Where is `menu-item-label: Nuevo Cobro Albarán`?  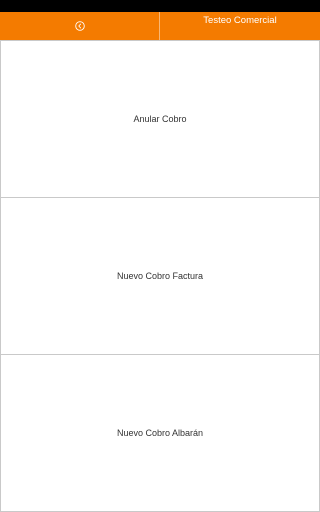
menu-item-label: Nuevo Cobro Albarán is located at coordinates (160, 433).